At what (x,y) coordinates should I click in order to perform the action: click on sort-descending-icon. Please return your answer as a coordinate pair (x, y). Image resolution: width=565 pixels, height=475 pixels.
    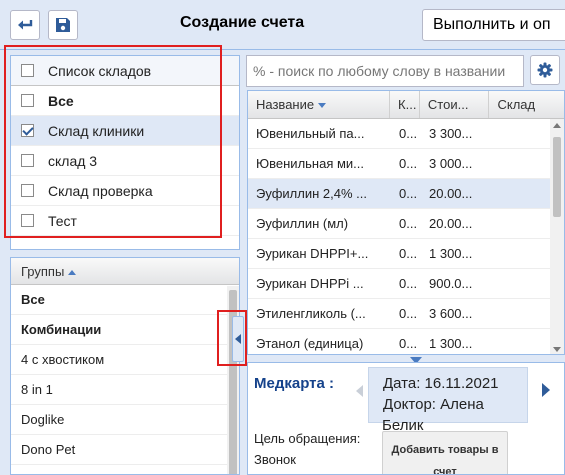
    Looking at the image, I should click on (322, 106).